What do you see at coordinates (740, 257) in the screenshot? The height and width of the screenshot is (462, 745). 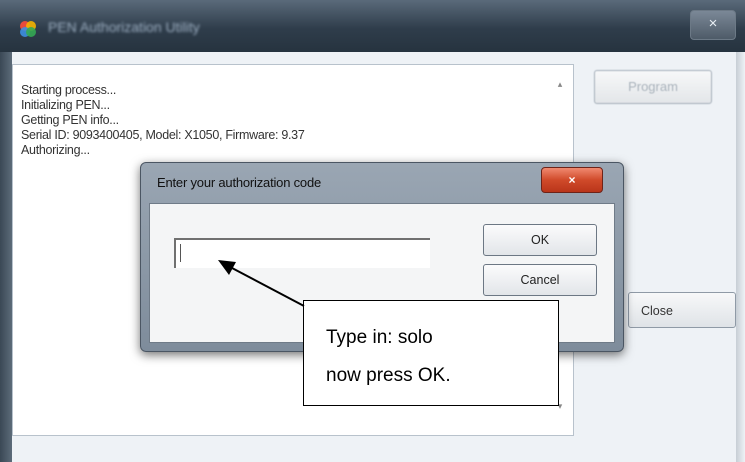 I see `window-frame-right` at bounding box center [740, 257].